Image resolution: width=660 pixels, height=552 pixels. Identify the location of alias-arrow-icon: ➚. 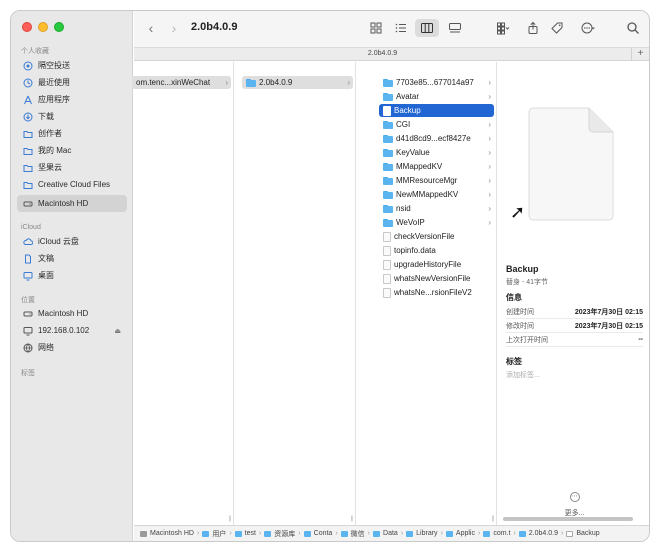
(518, 212).